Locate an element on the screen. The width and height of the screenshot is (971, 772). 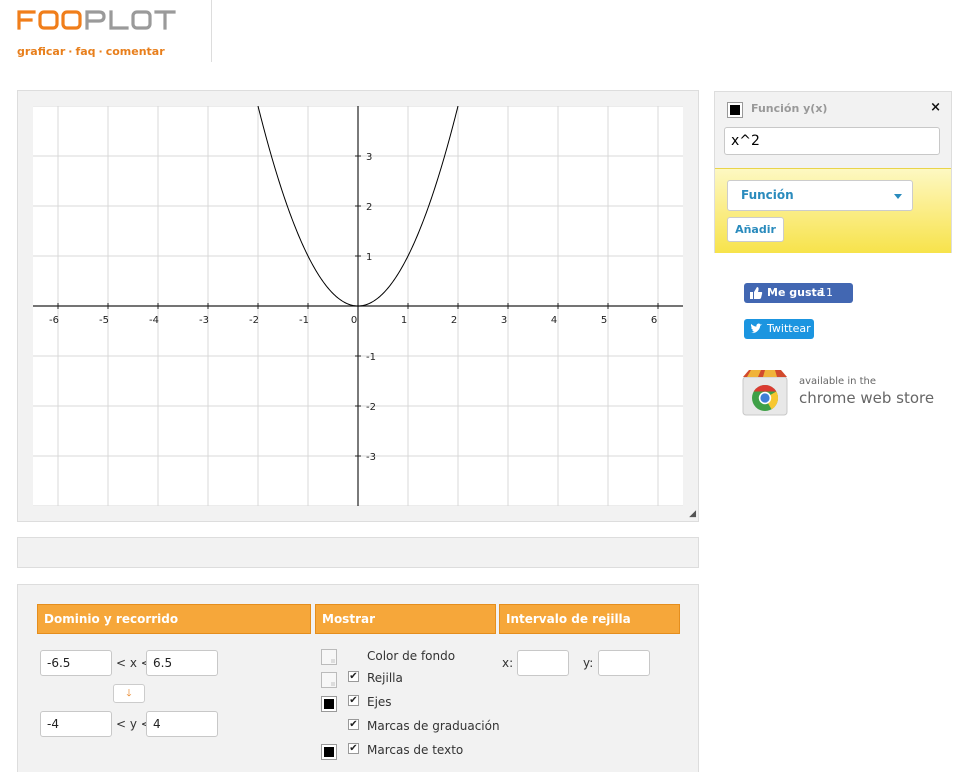
swap-range-button: 🡓 is located at coordinates (129, 693).